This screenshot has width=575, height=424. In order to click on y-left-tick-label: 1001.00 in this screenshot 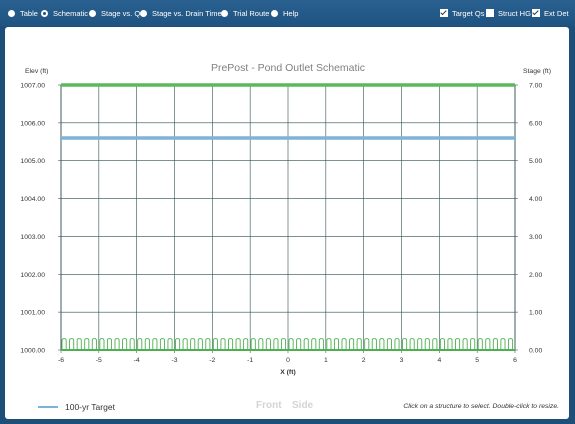, I will do `click(32, 313)`.